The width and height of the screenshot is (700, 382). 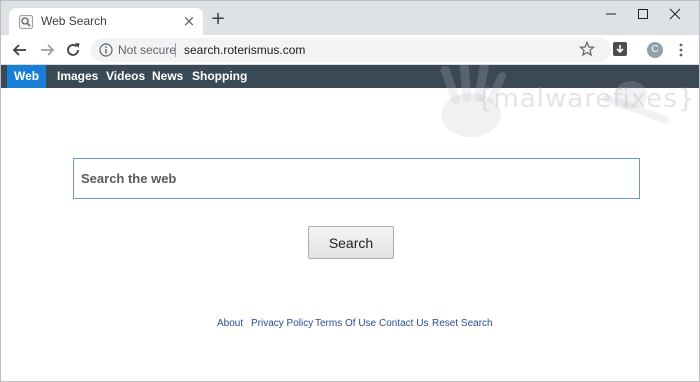 What do you see at coordinates (219, 76) in the screenshot?
I see `site-nav-shopping: Shopping` at bounding box center [219, 76].